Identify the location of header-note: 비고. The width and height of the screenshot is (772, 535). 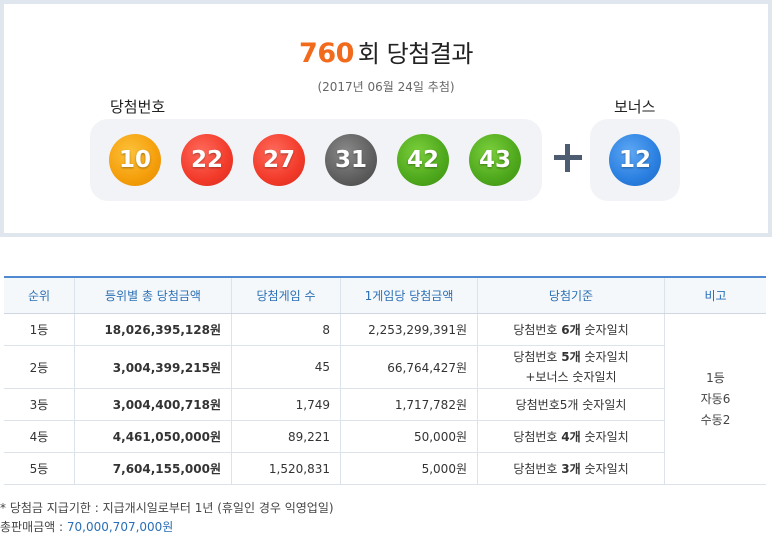
(715, 295).